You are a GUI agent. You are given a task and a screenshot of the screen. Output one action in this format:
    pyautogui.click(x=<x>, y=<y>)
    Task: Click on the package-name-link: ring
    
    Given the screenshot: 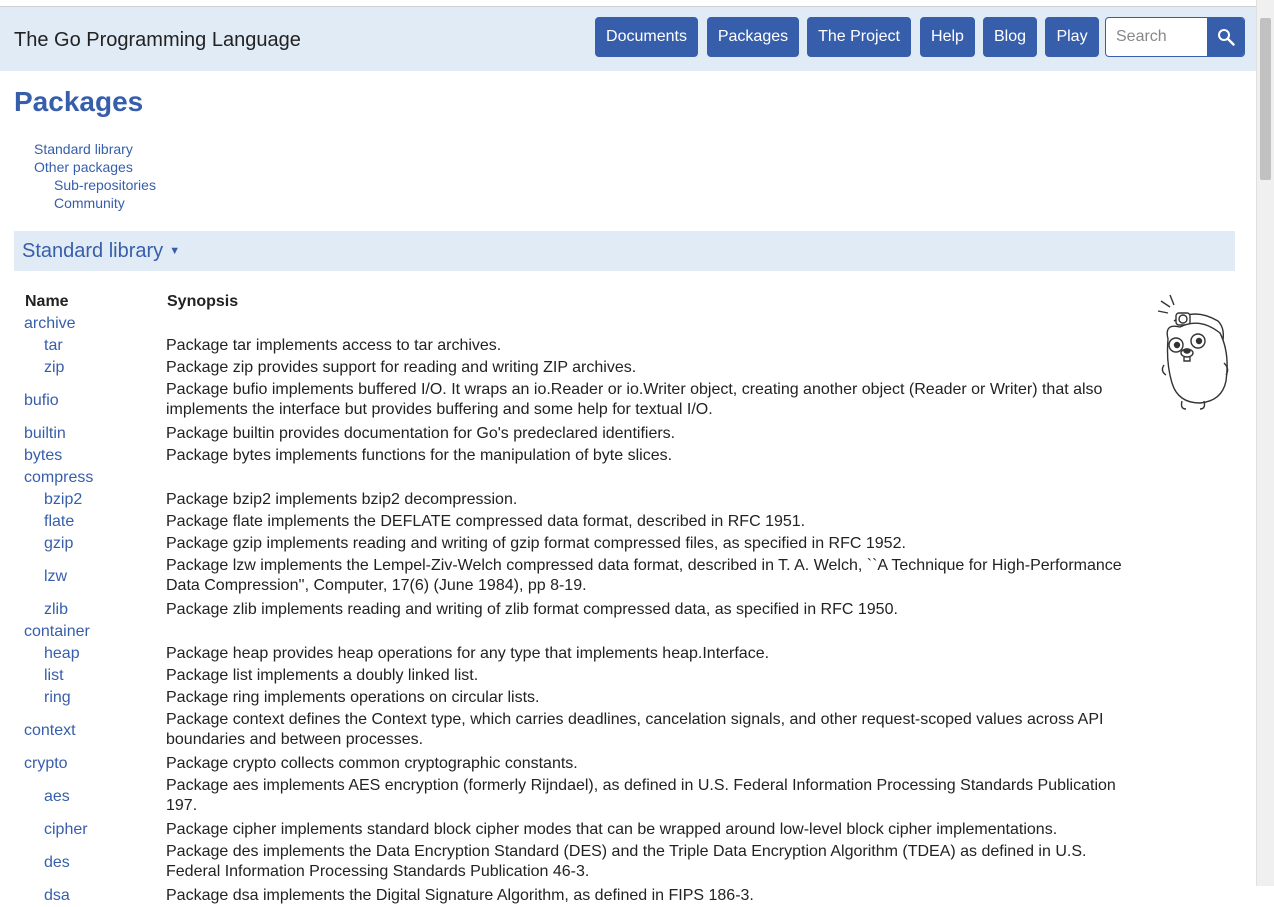 What is the action you would take?
    pyautogui.click(x=57, y=698)
    